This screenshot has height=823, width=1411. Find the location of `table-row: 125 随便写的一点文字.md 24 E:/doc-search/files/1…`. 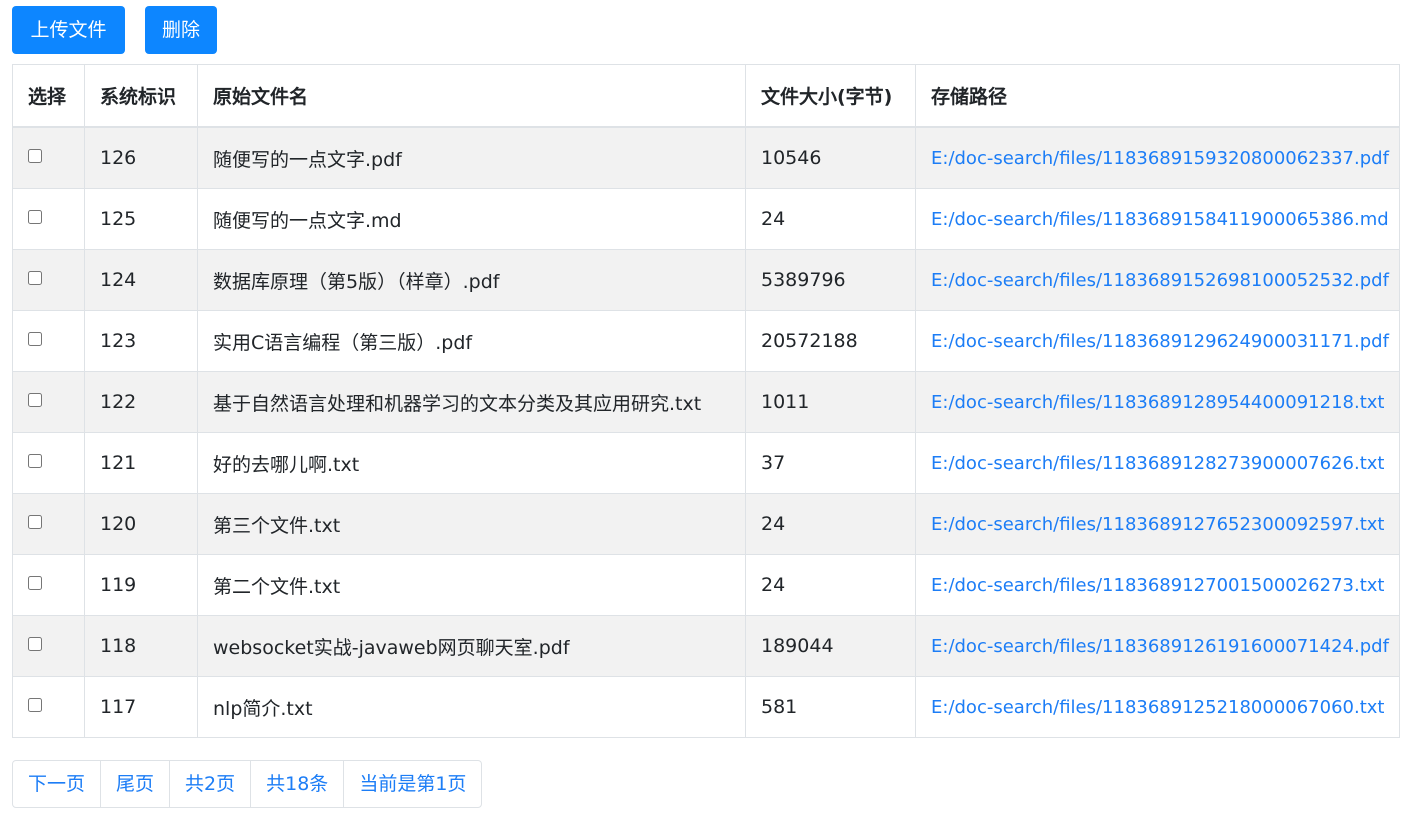

table-row: 125 随便写的一点文字.md 24 E:/doc-search/files/1… is located at coordinates (706, 219).